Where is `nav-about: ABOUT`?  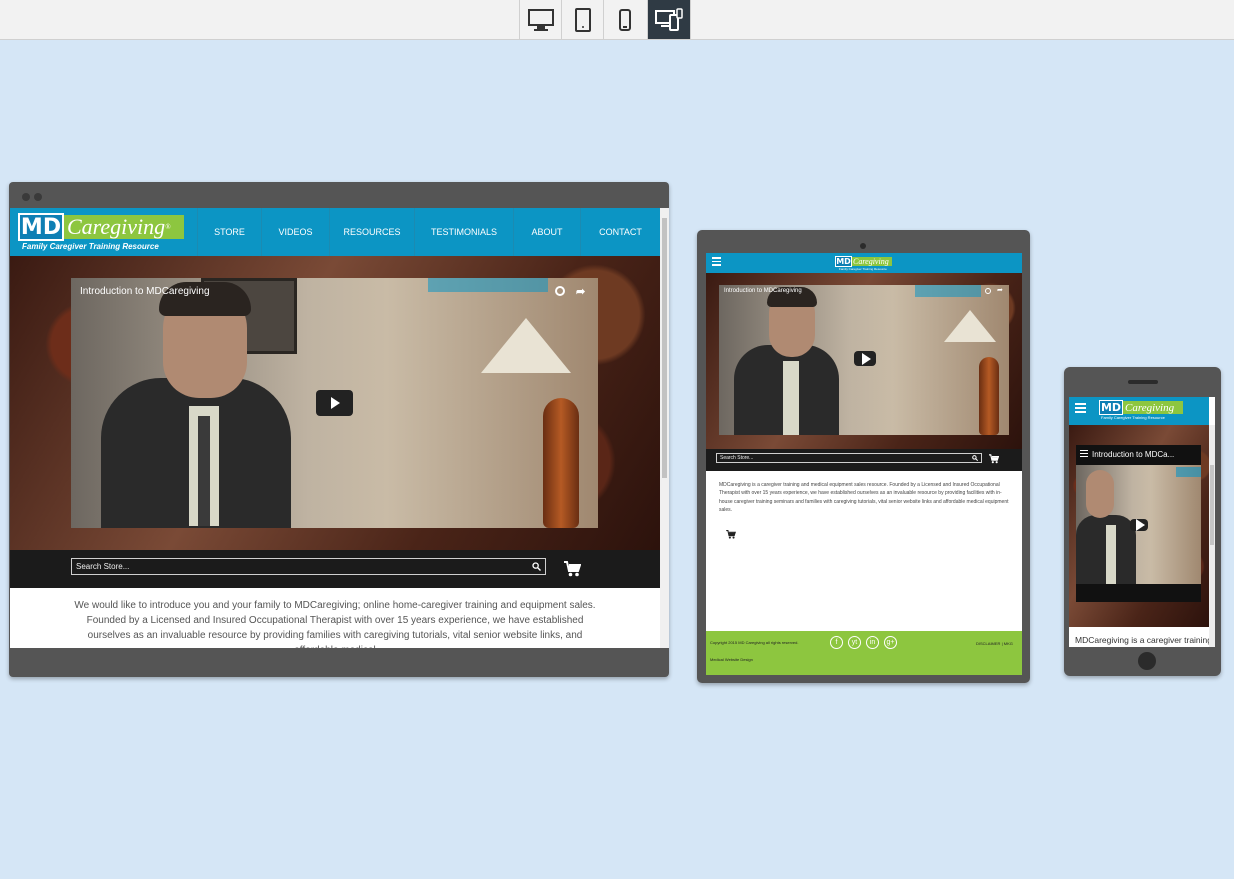
nav-about: ABOUT is located at coordinates (546, 232).